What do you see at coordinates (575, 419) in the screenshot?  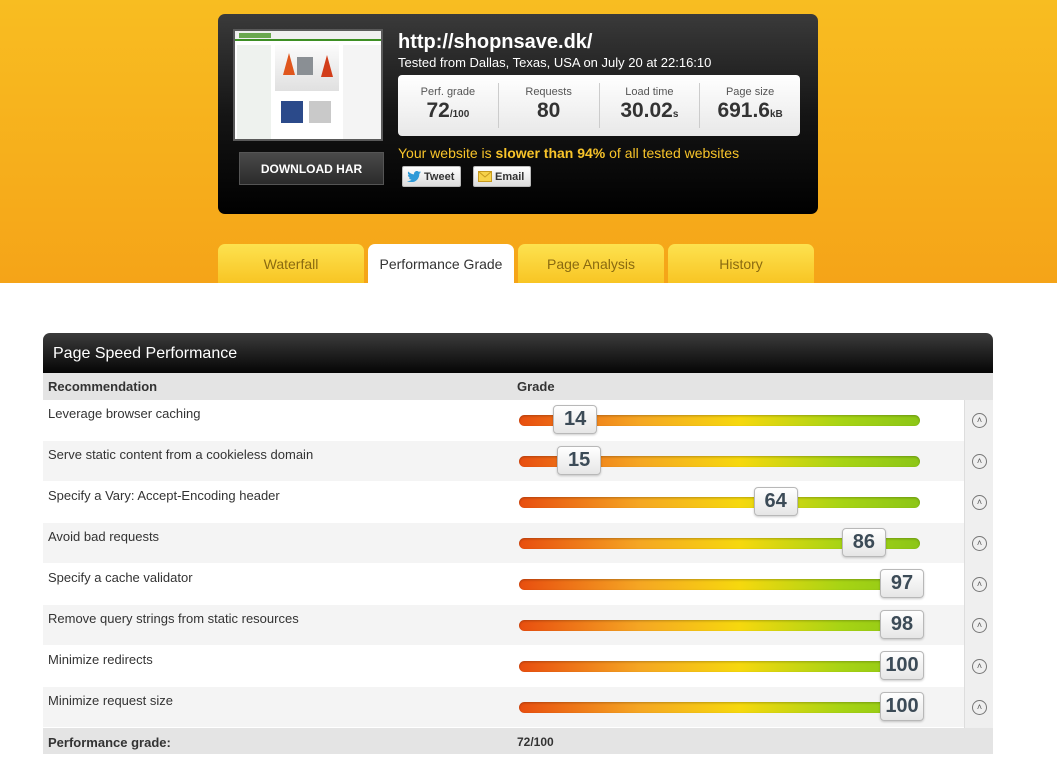 I see `grade-badge: 14` at bounding box center [575, 419].